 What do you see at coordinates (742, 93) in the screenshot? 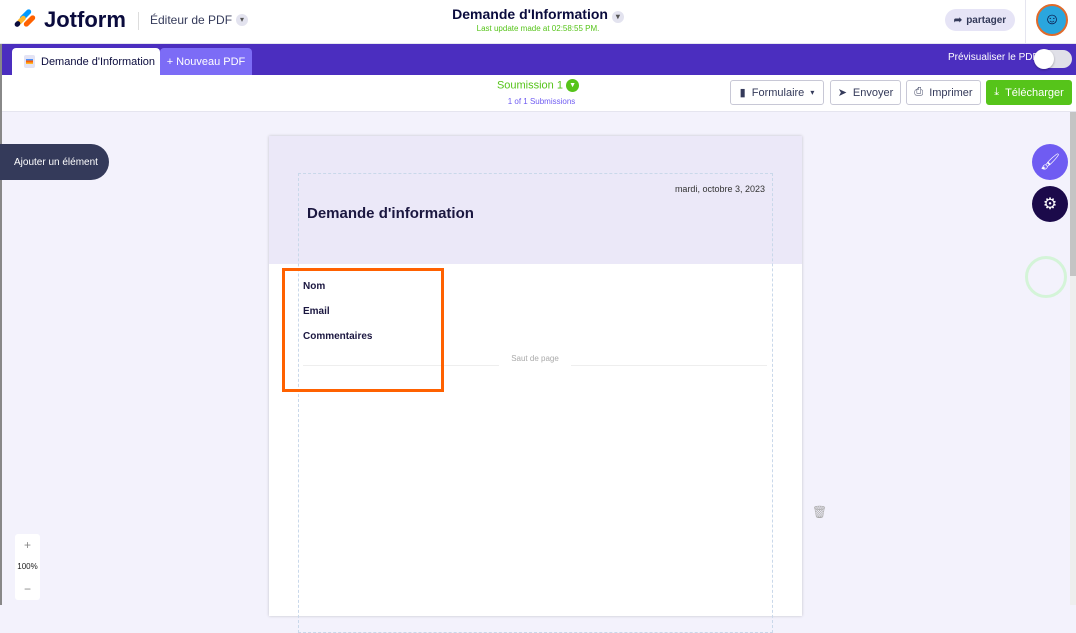
I see `form-icon: ▮` at bounding box center [742, 93].